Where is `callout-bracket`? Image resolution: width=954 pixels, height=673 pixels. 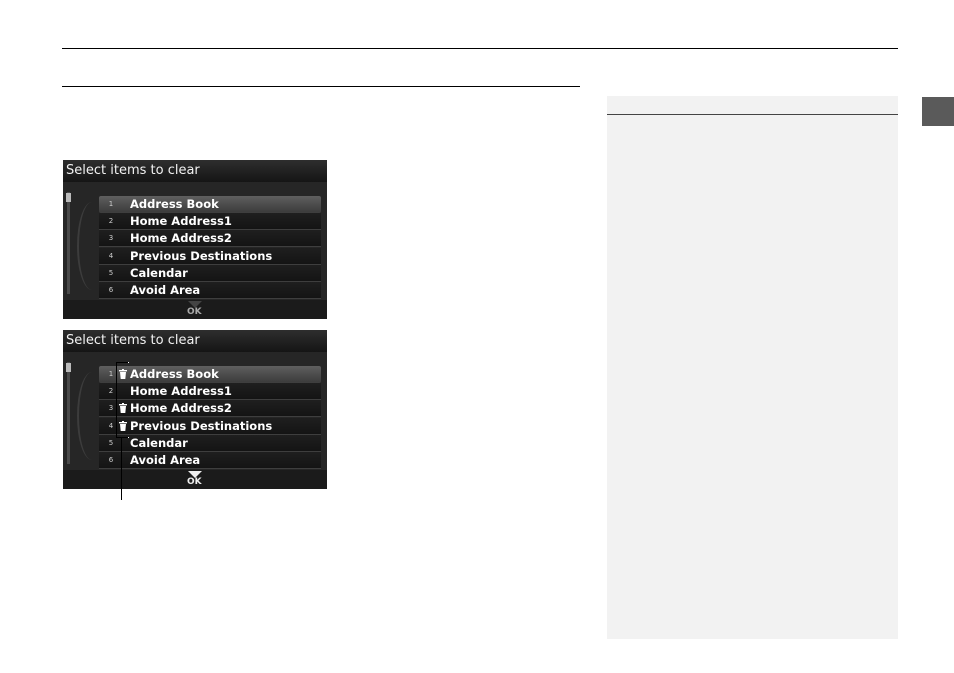
callout-bracket is located at coordinates (122, 400).